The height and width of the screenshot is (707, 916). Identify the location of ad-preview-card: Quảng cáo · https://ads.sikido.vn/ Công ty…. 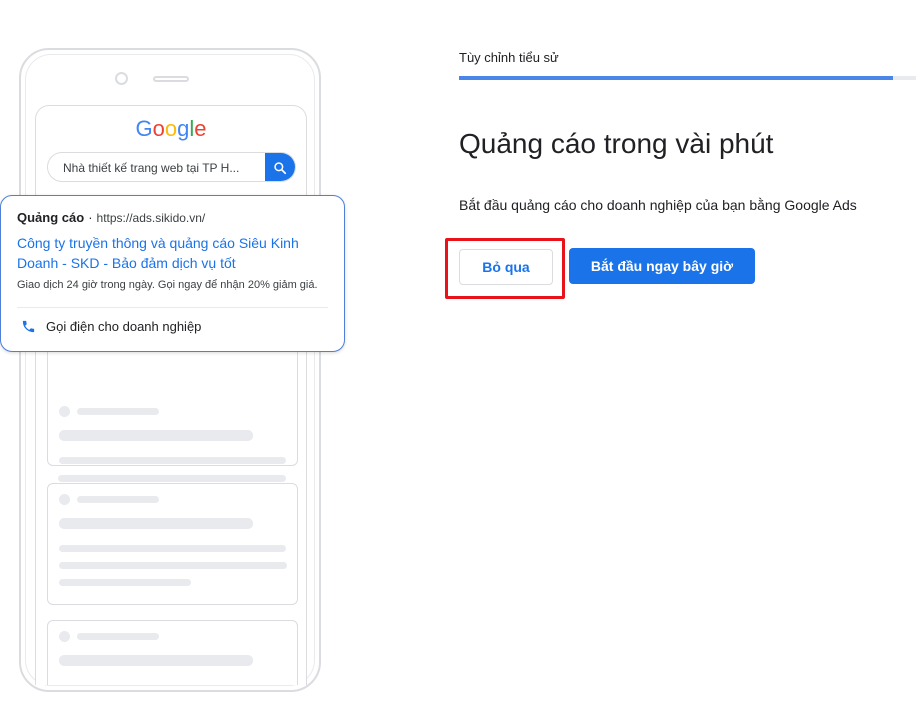
(172, 273).